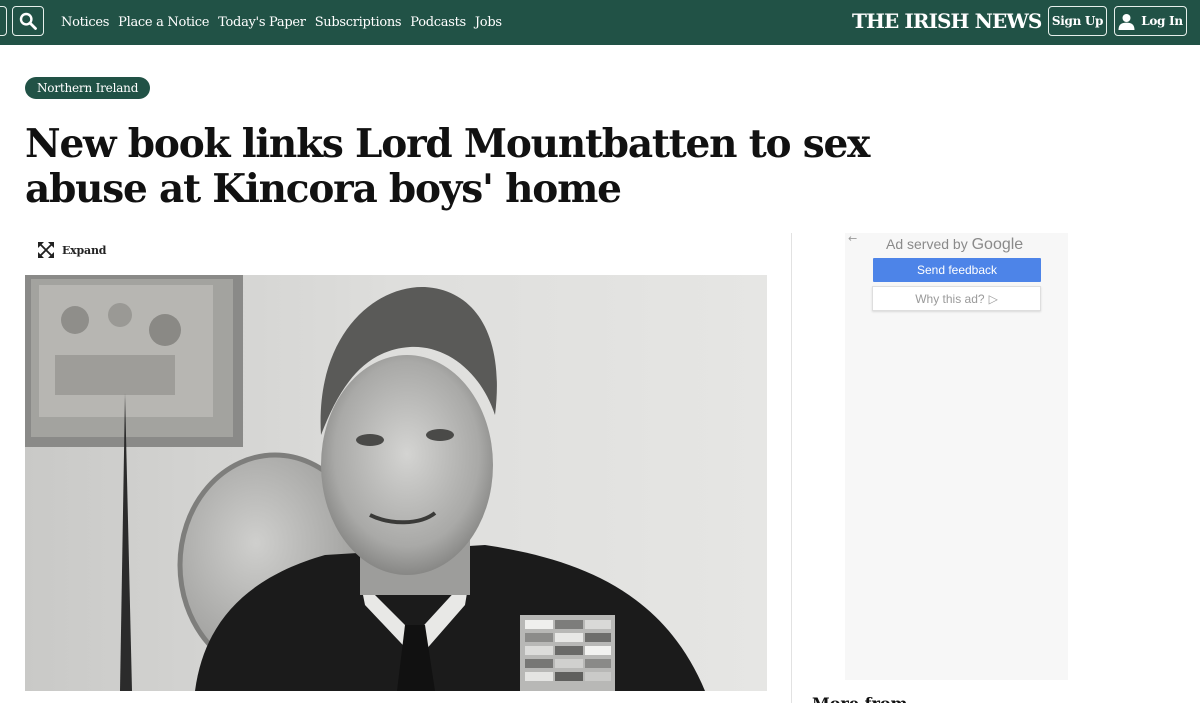 The width and height of the screenshot is (1200, 703). I want to click on why-this-ad-button: Why this ad? ▷, so click(956, 298).